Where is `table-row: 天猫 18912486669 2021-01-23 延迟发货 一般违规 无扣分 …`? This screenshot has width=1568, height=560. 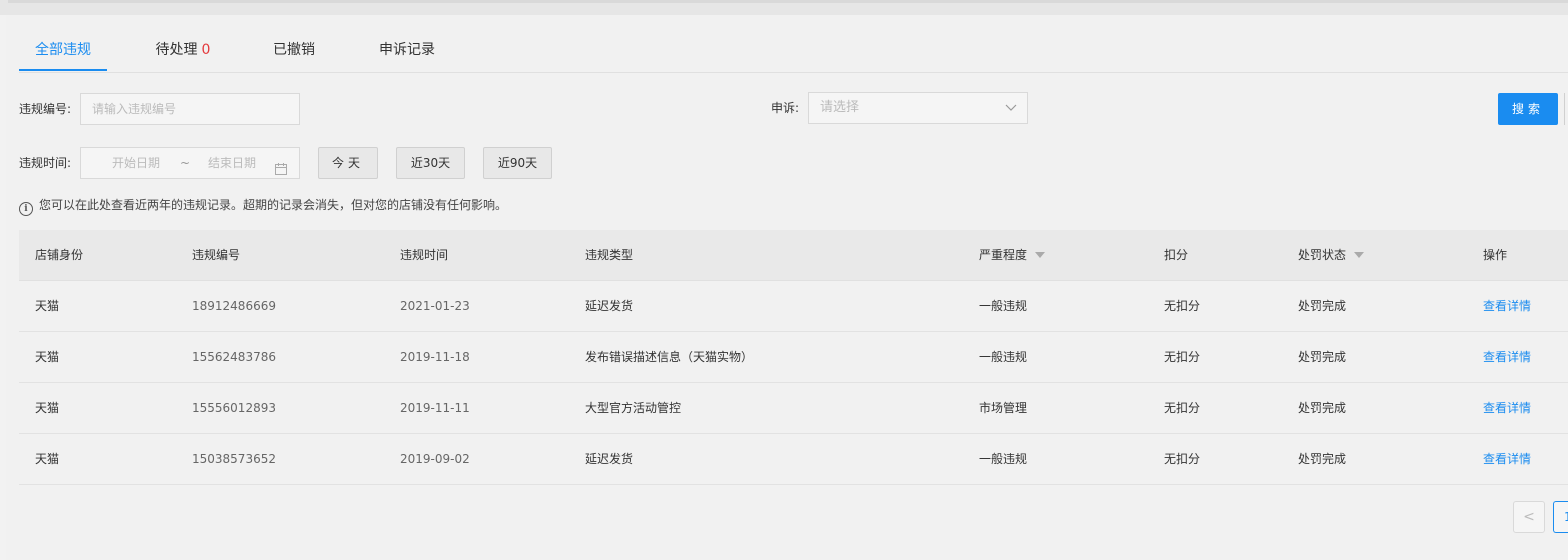
table-row: 天猫 18912486669 2021-01-23 延迟发货 一般违规 无扣分 … is located at coordinates (793, 306).